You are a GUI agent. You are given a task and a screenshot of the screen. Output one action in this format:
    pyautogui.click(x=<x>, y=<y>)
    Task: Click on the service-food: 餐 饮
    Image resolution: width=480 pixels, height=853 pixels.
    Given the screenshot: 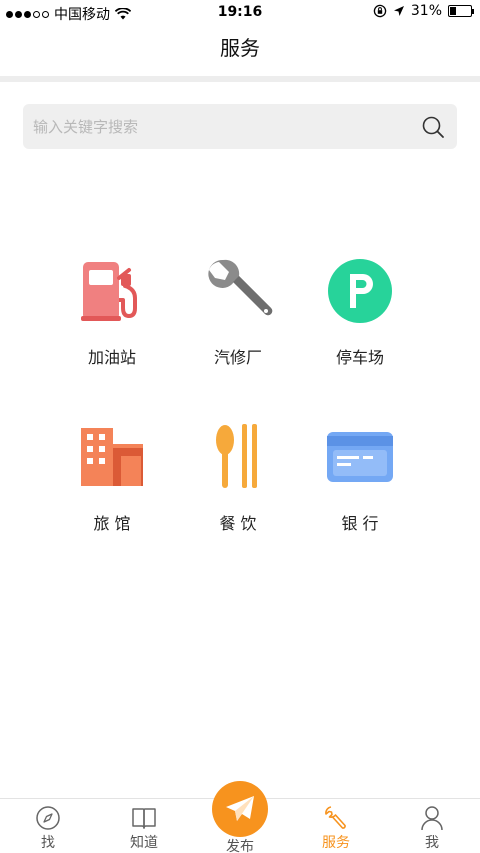 What is the action you would take?
    pyautogui.click(x=238, y=478)
    